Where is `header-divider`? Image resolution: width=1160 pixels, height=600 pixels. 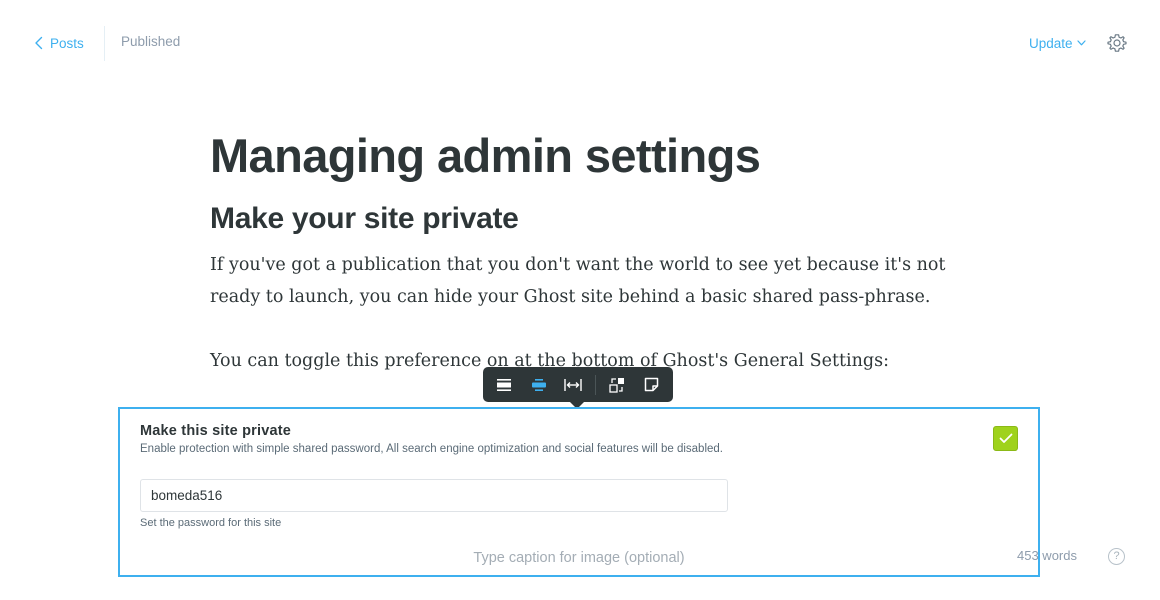 header-divider is located at coordinates (104, 43).